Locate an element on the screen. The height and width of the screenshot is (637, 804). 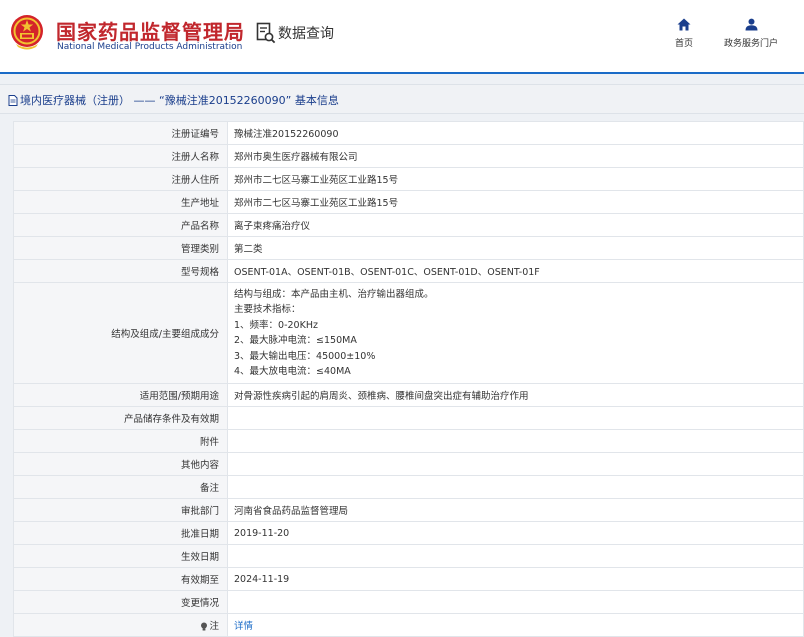
field-label-text: 生效日期 is located at coordinates (199, 558).